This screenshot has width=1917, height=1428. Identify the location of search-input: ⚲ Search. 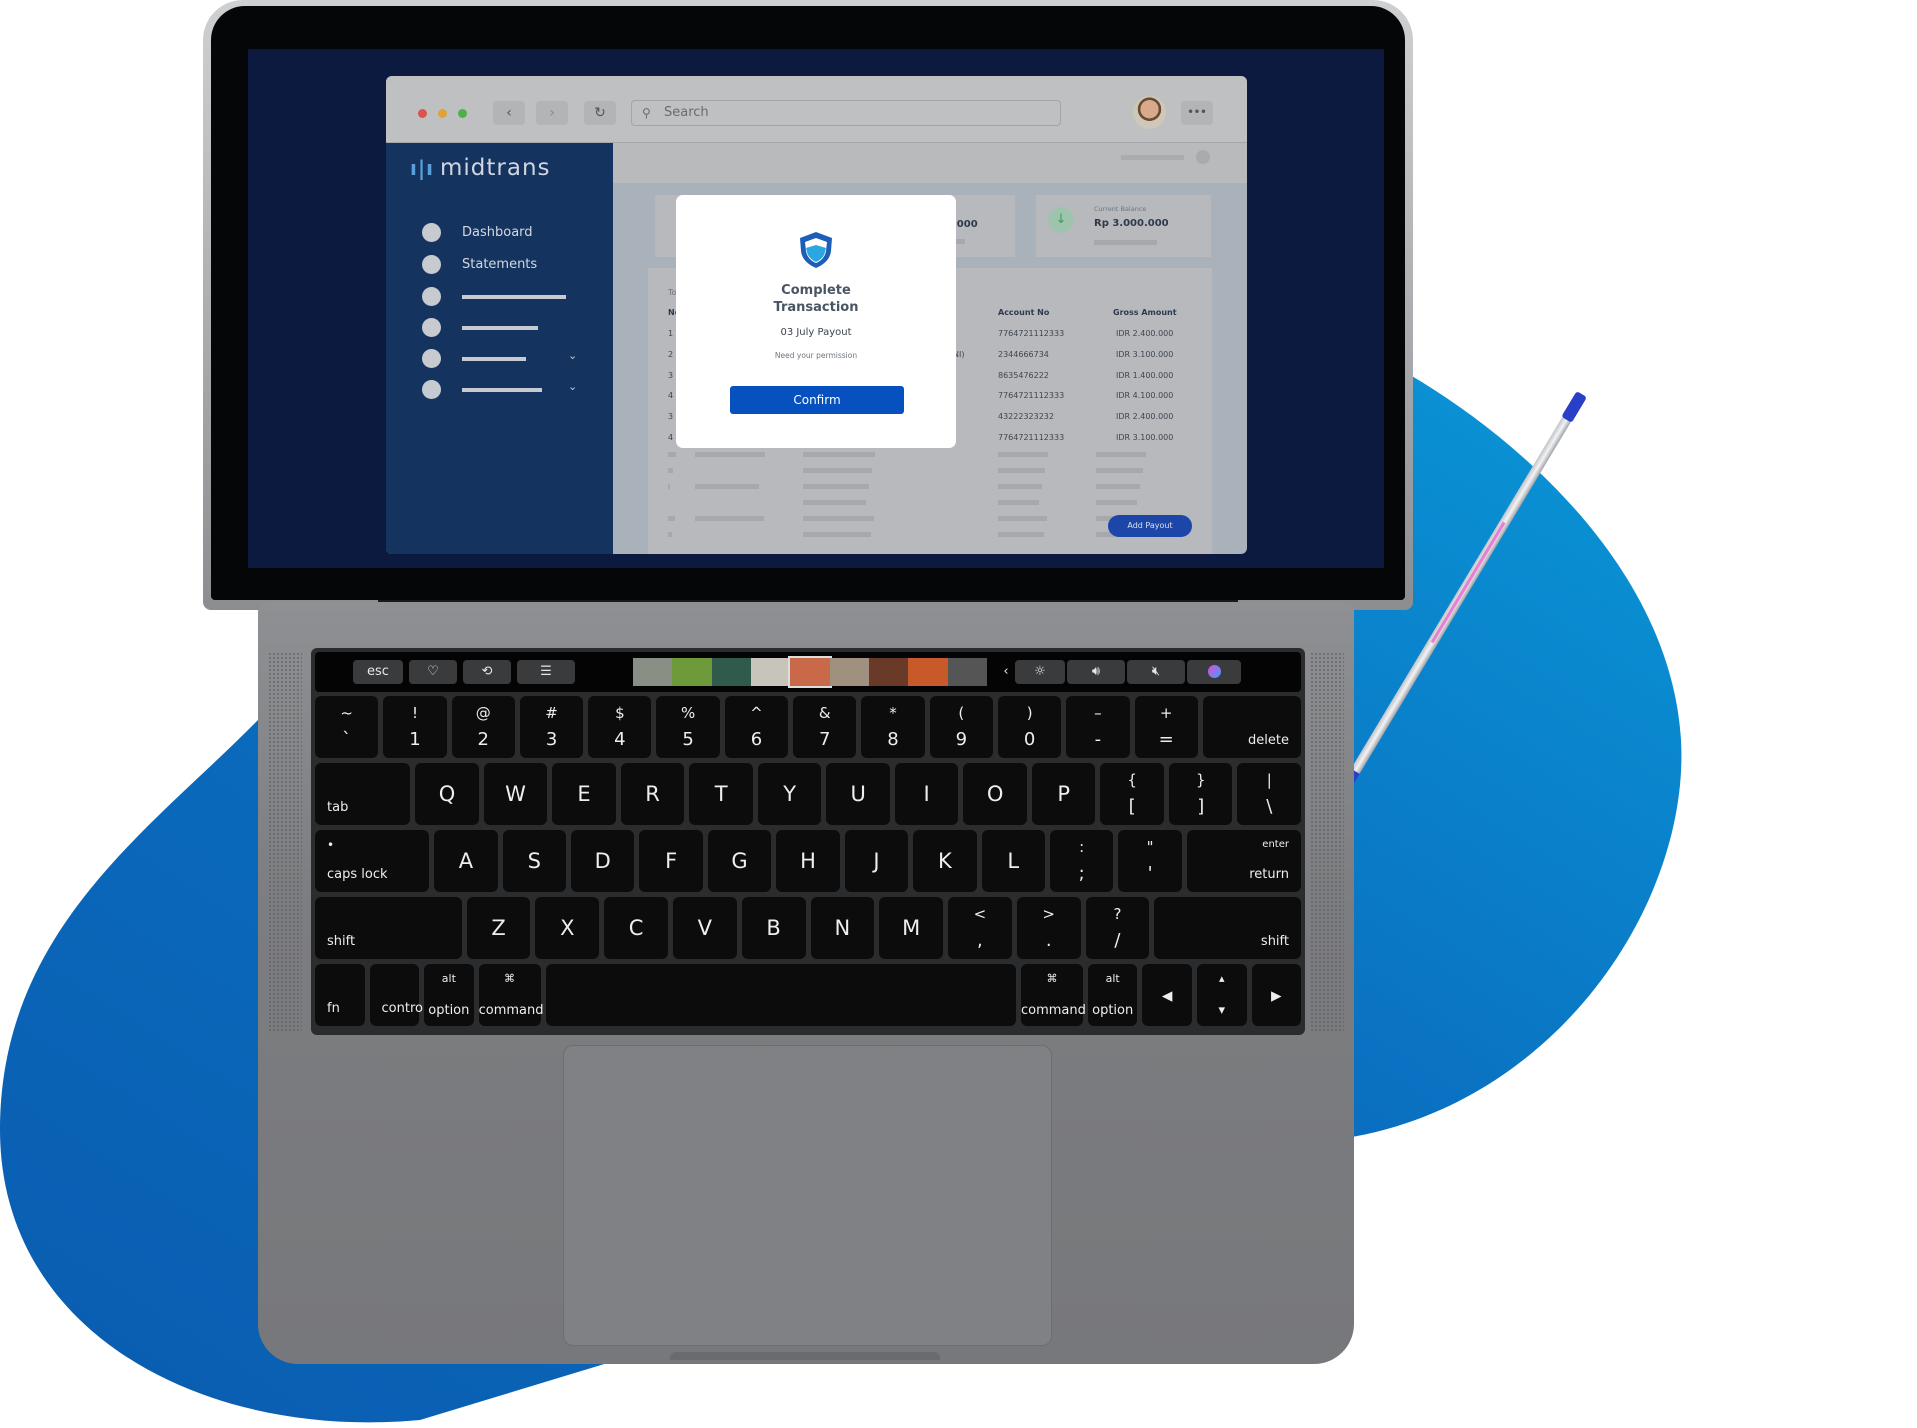
(846, 113).